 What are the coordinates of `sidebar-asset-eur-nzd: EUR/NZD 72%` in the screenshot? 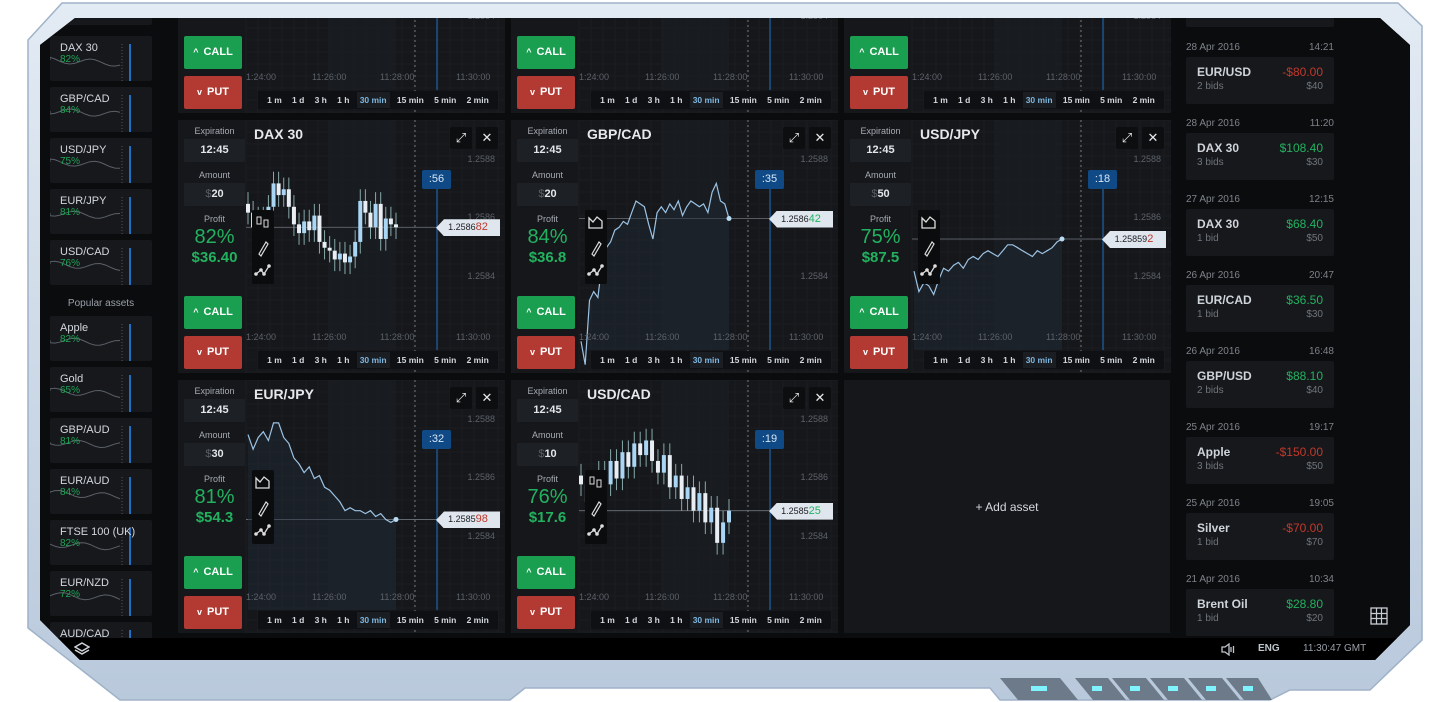 It's located at (101, 593).